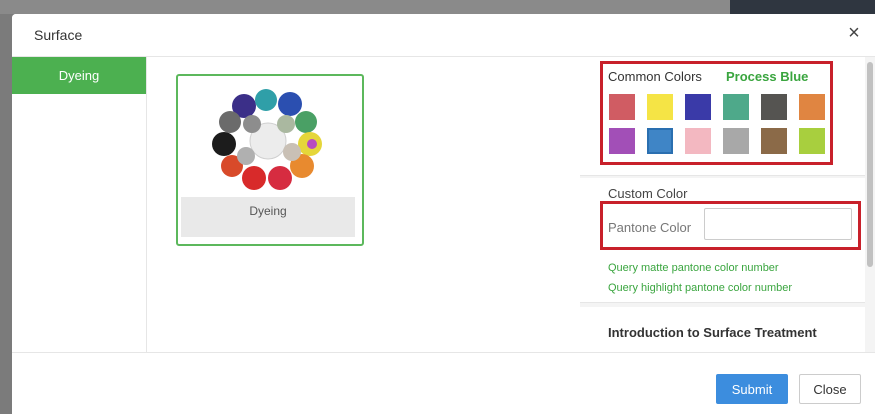 This screenshot has width=875, height=414. Describe the element at coordinates (267, 139) in the screenshot. I see `dyed-parts-image` at that location.